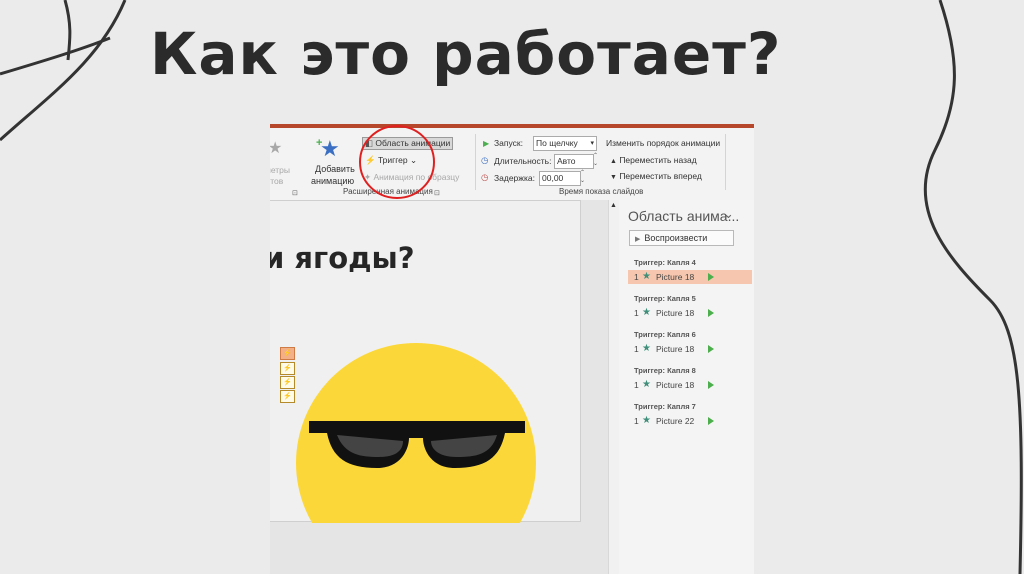 This screenshot has width=1024, height=574. Describe the element at coordinates (411, 177) in the screenshot. I see `animation-painter-button: ✦ Анимация по образцу` at that location.